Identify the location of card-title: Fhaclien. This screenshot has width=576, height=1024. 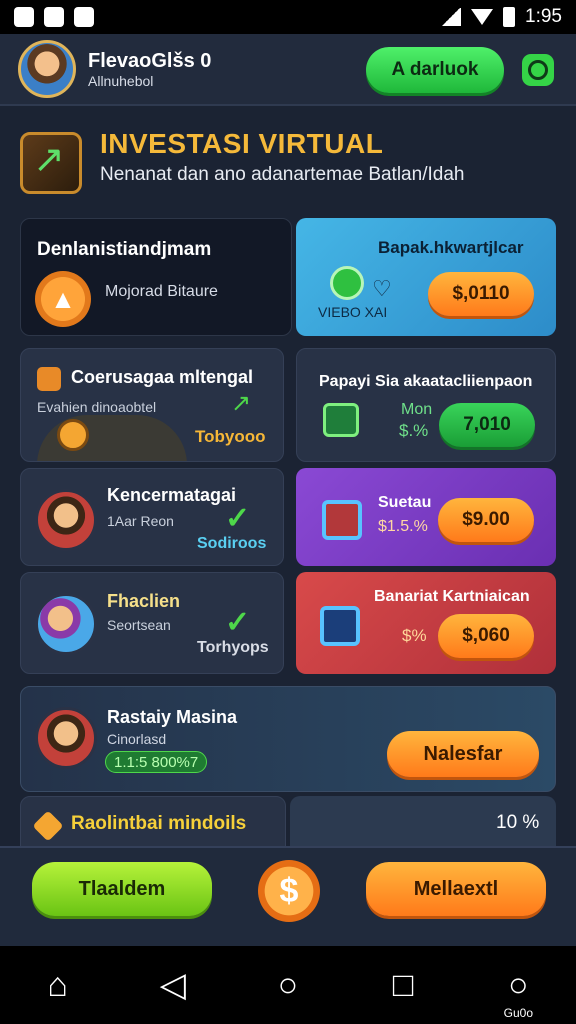
(144, 601).